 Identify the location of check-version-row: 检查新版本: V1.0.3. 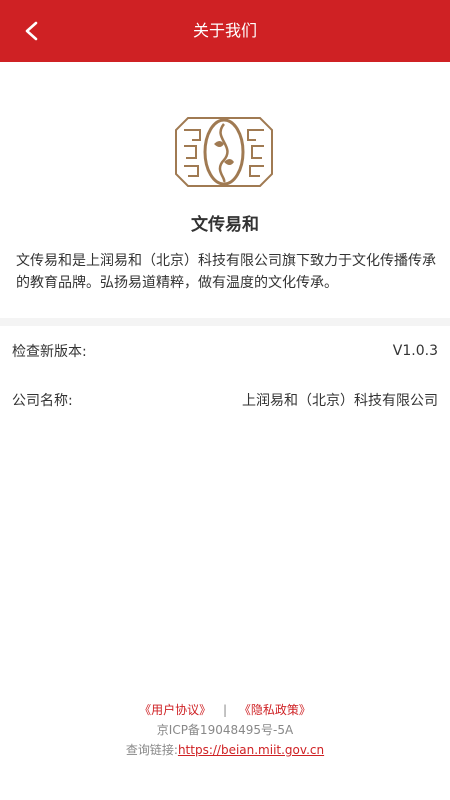
(225, 351).